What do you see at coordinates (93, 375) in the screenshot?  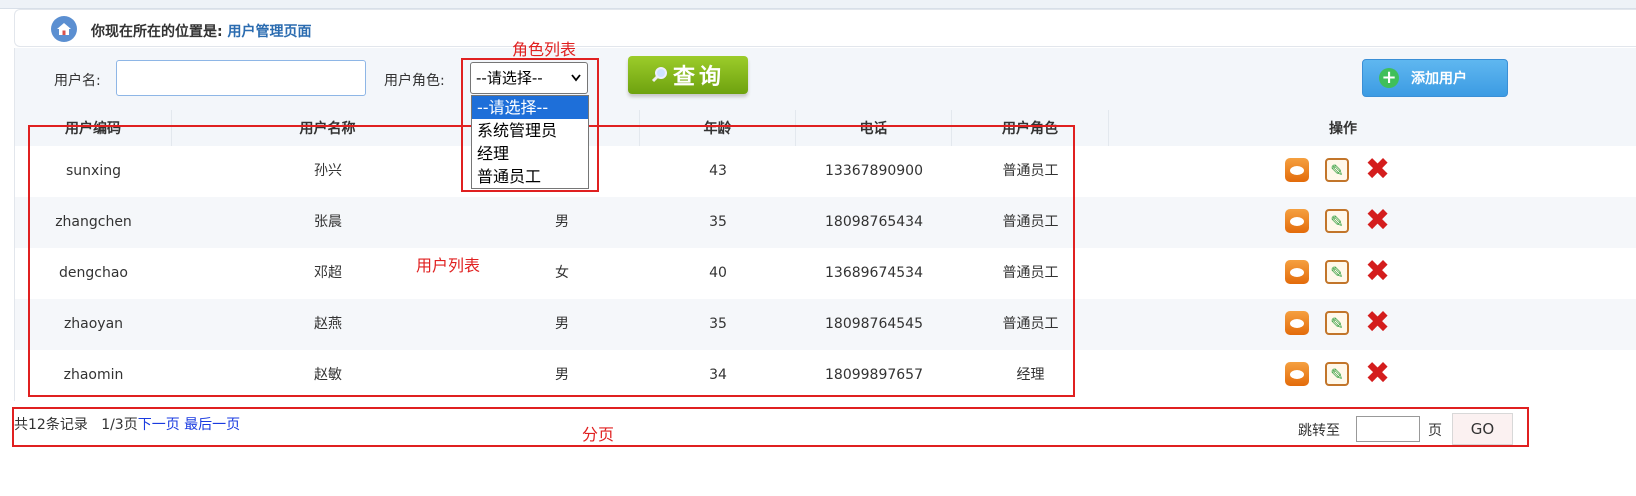 I see `cell-code: zhaomin` at bounding box center [93, 375].